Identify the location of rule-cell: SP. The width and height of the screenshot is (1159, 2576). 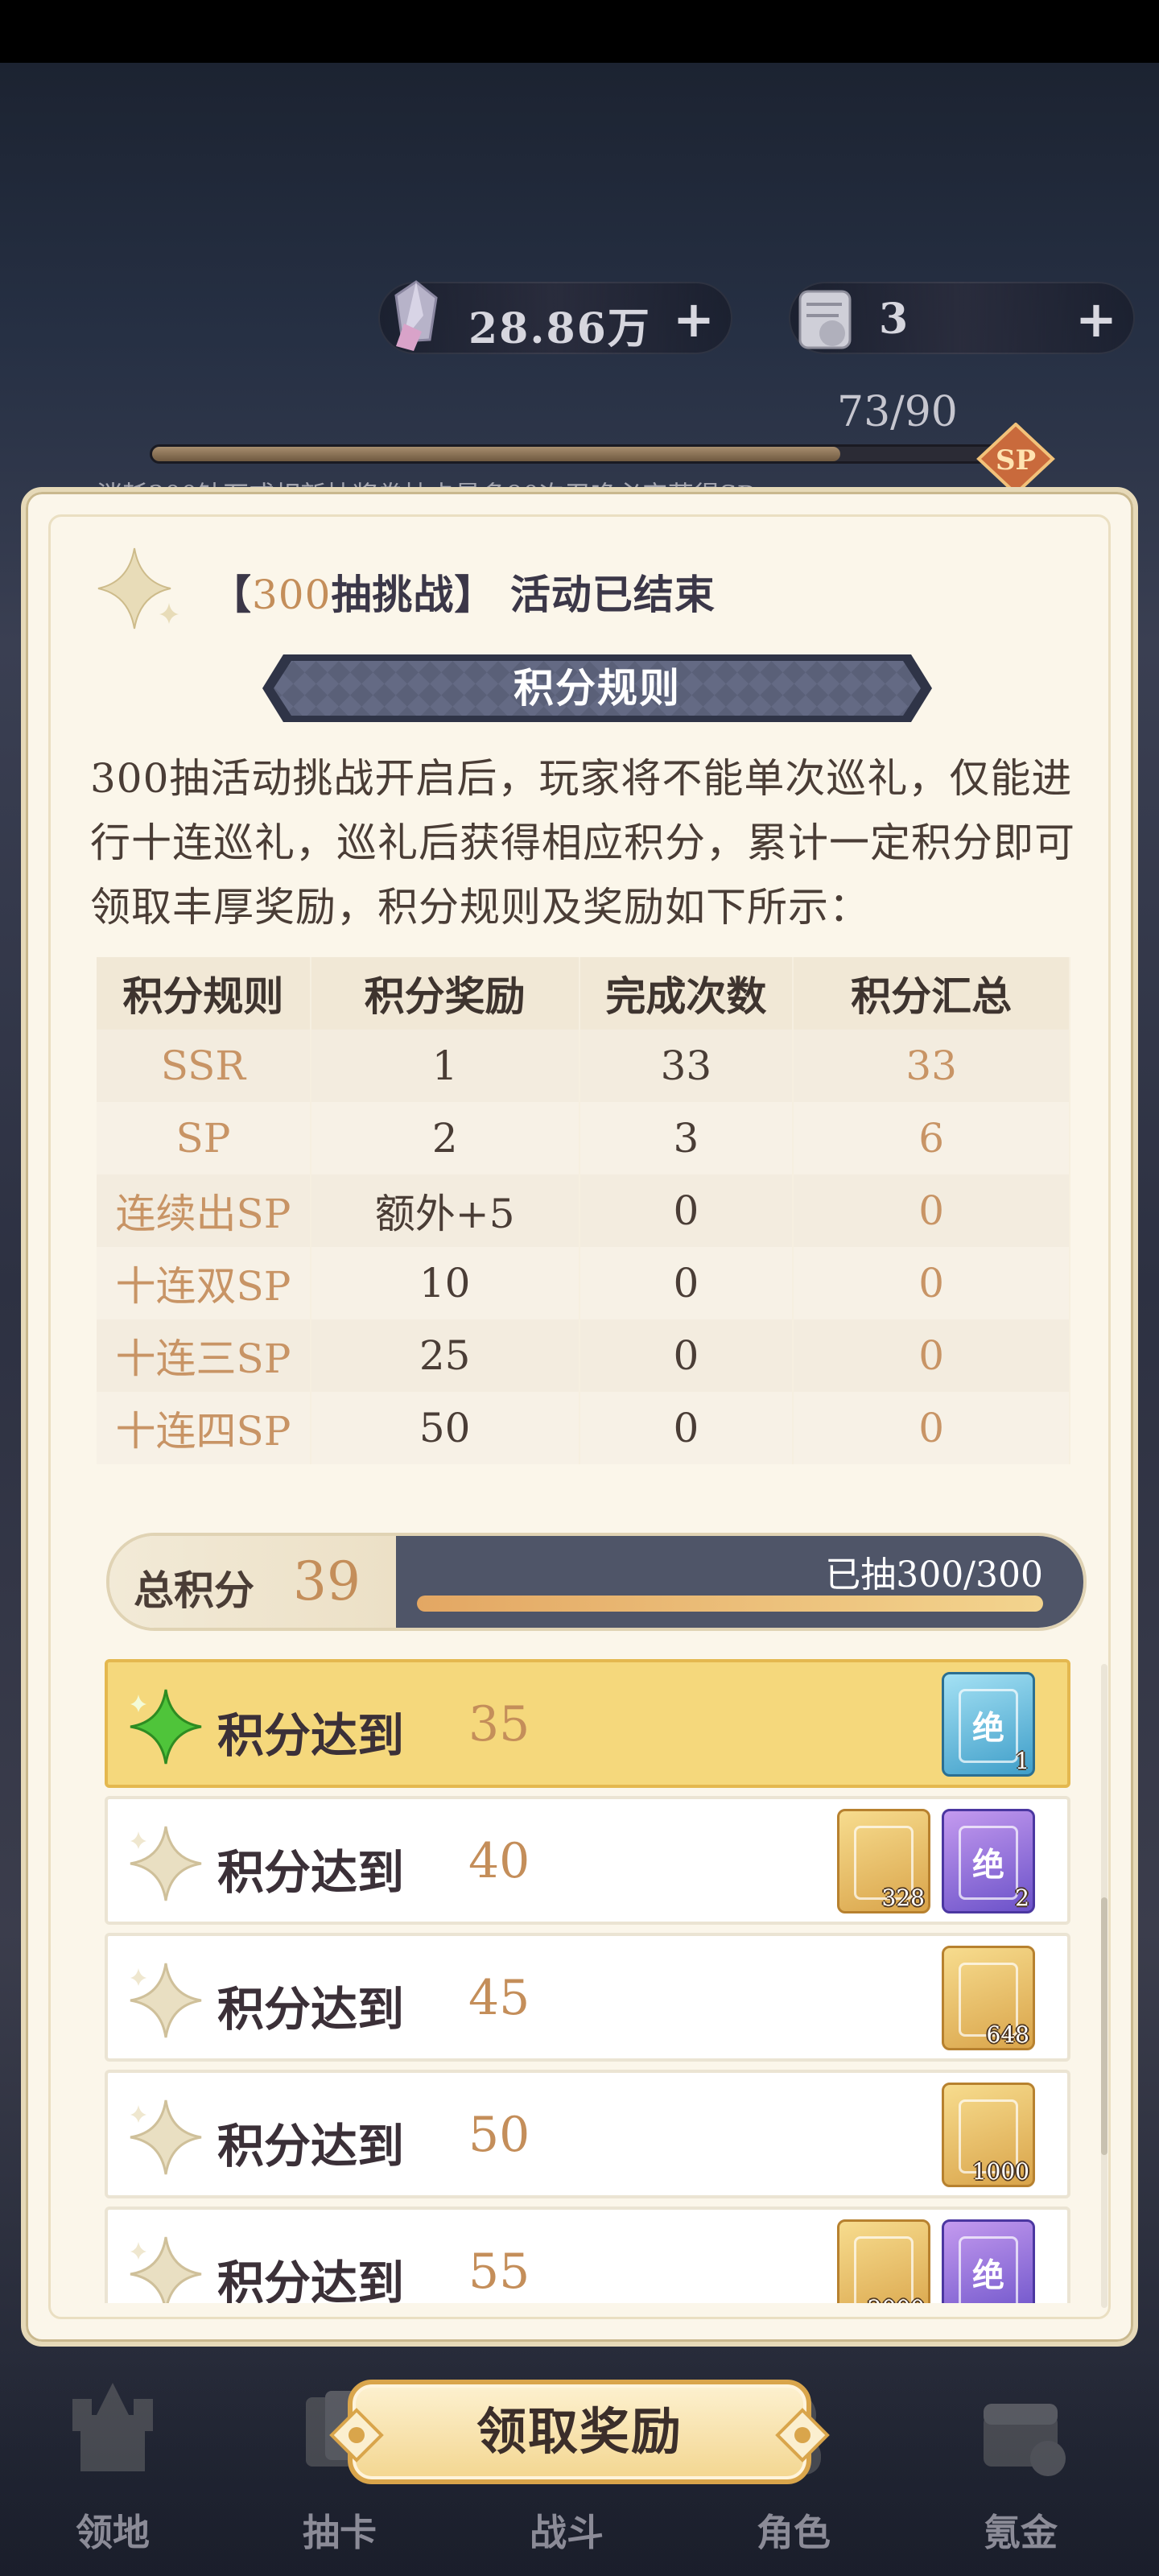
(204, 1138).